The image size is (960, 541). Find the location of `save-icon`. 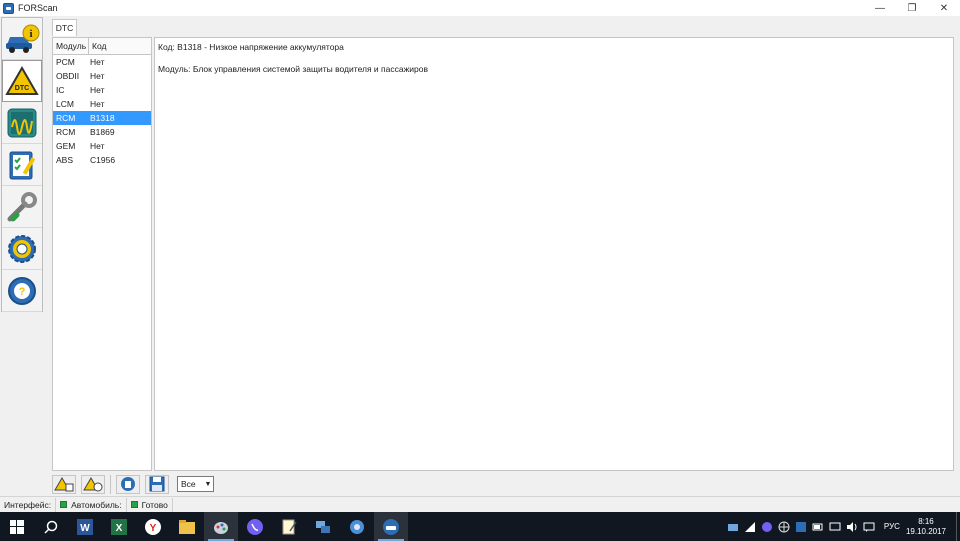

save-icon is located at coordinates (157, 484).